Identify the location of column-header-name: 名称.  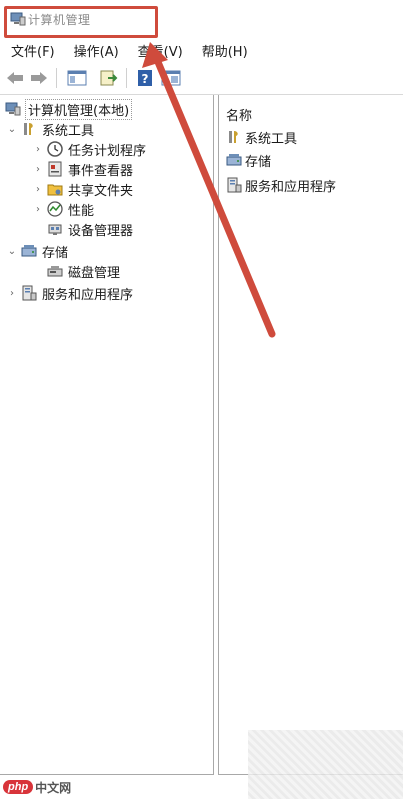
(239, 114).